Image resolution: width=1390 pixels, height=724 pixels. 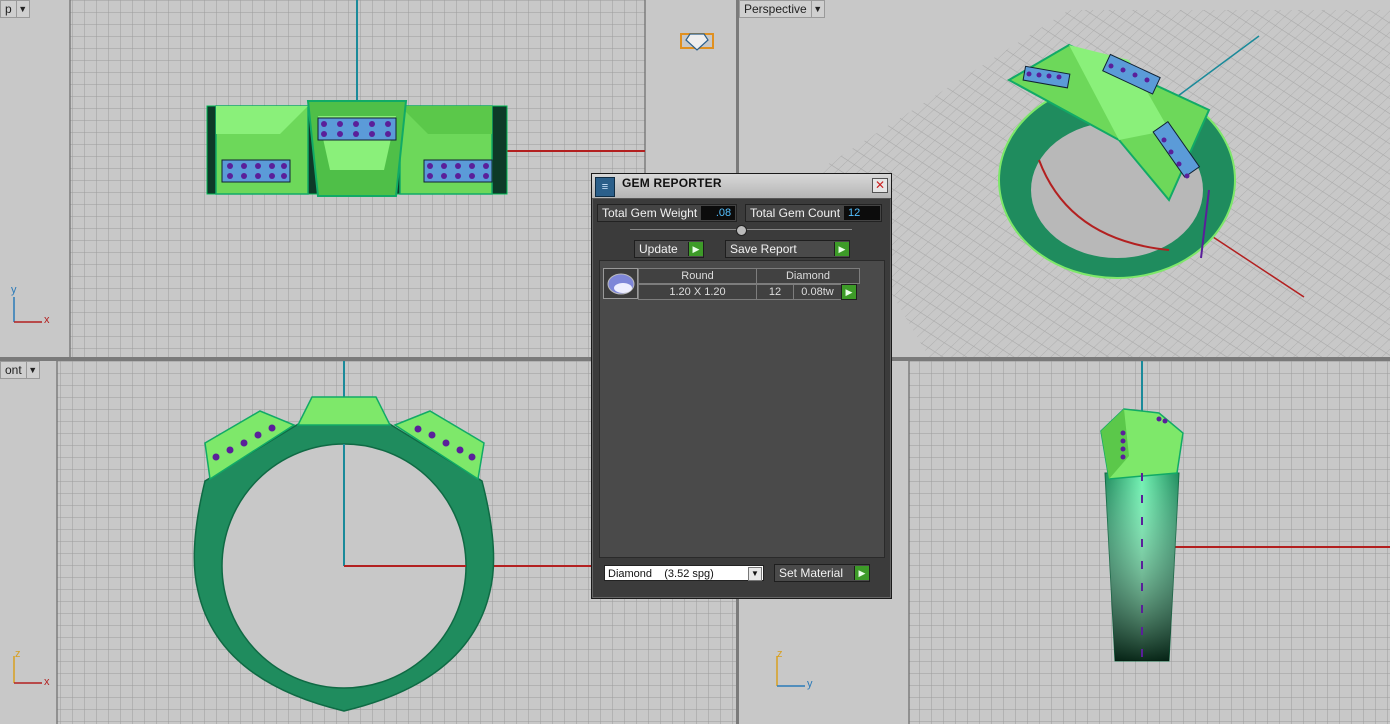 What do you see at coordinates (1142, 535) in the screenshot?
I see `ring-right-view` at bounding box center [1142, 535].